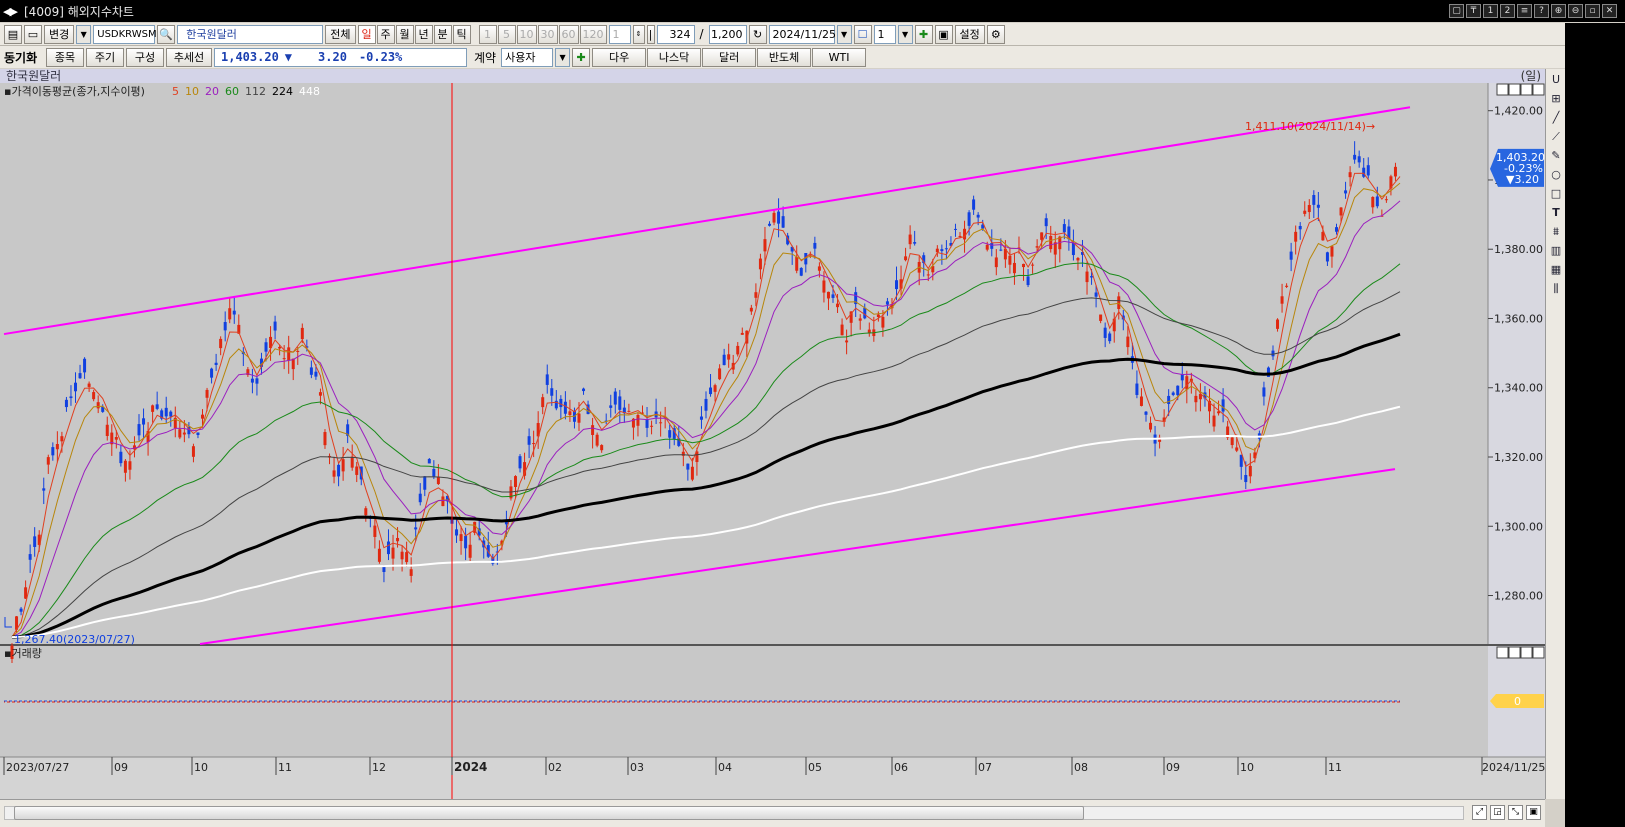 The image size is (1625, 827). I want to click on window-control-3: 2, so click(1507, 11).